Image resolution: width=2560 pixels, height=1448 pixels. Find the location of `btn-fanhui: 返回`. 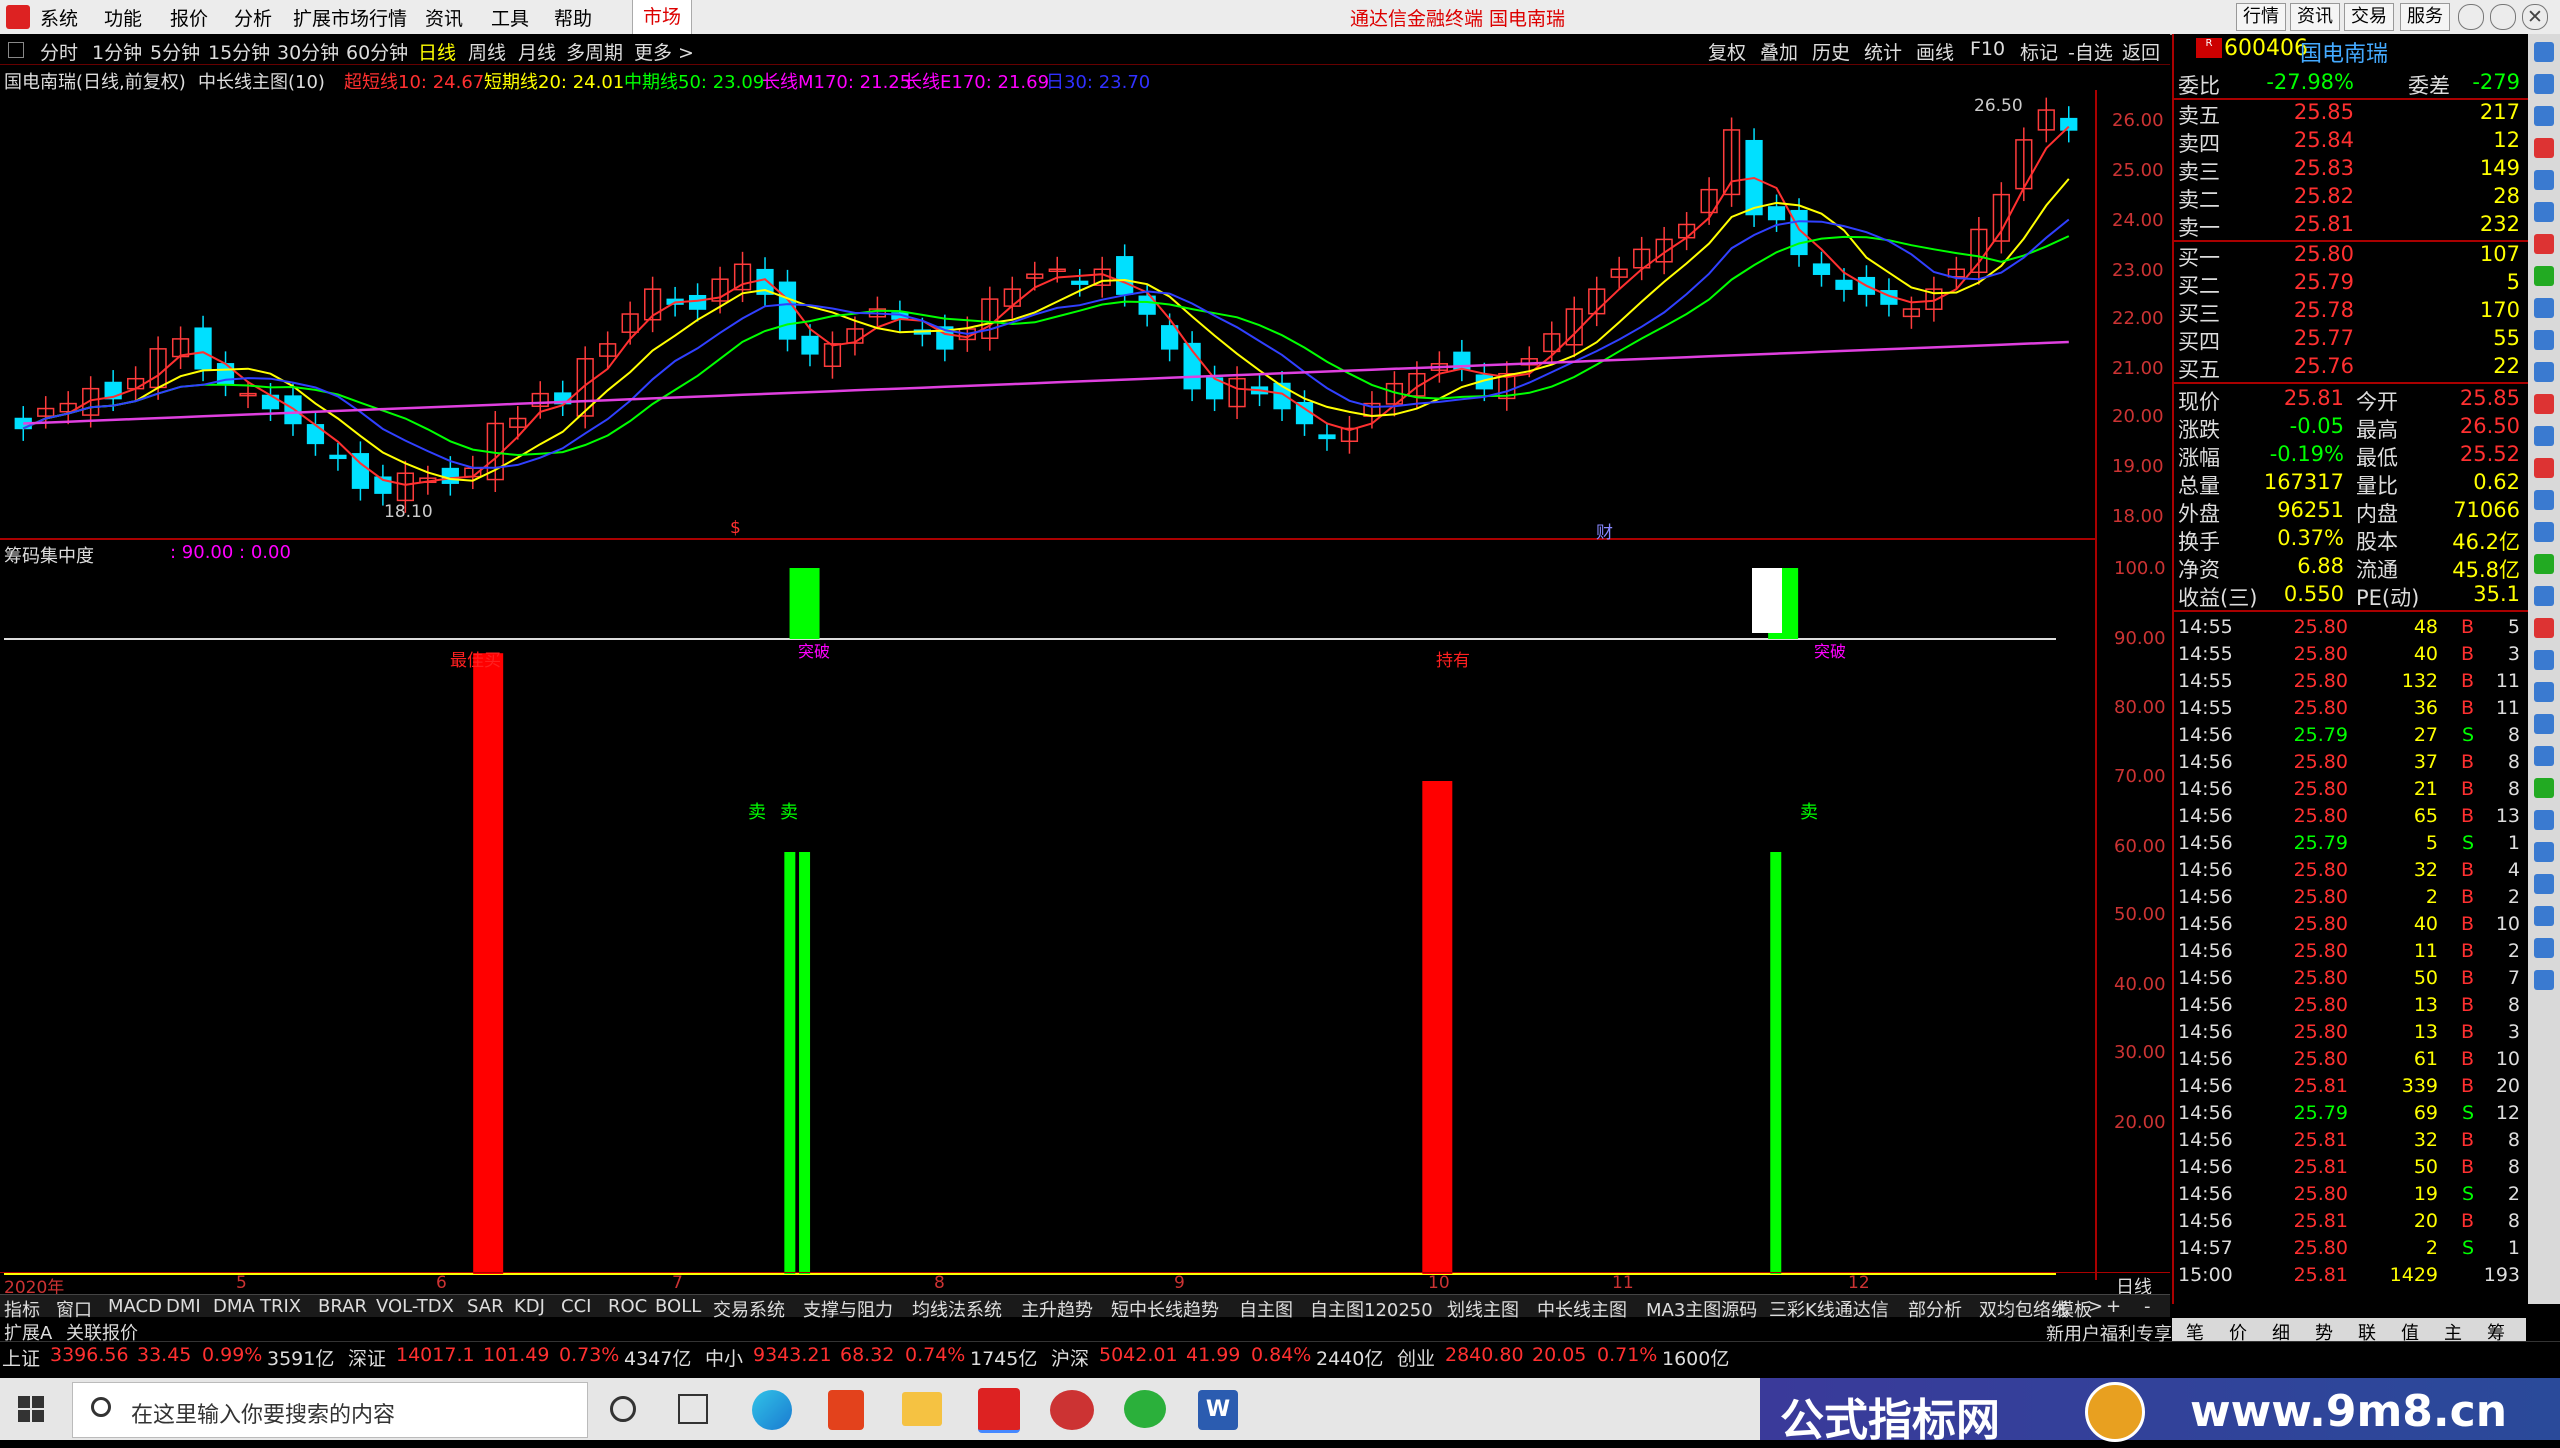

btn-fanhui: 返回 is located at coordinates (2141, 51).